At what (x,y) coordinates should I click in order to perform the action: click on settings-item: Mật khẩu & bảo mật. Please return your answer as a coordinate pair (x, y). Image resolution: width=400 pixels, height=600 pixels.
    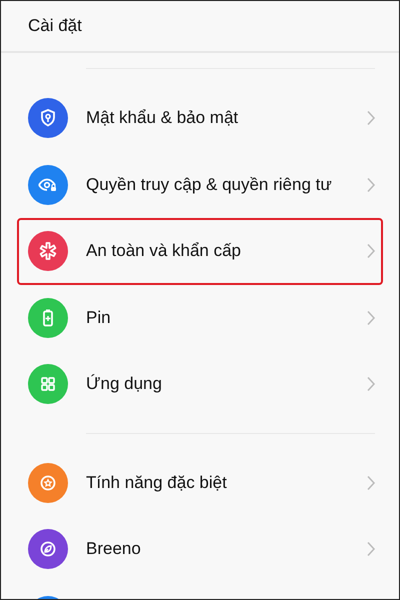
    Looking at the image, I should click on (200, 118).